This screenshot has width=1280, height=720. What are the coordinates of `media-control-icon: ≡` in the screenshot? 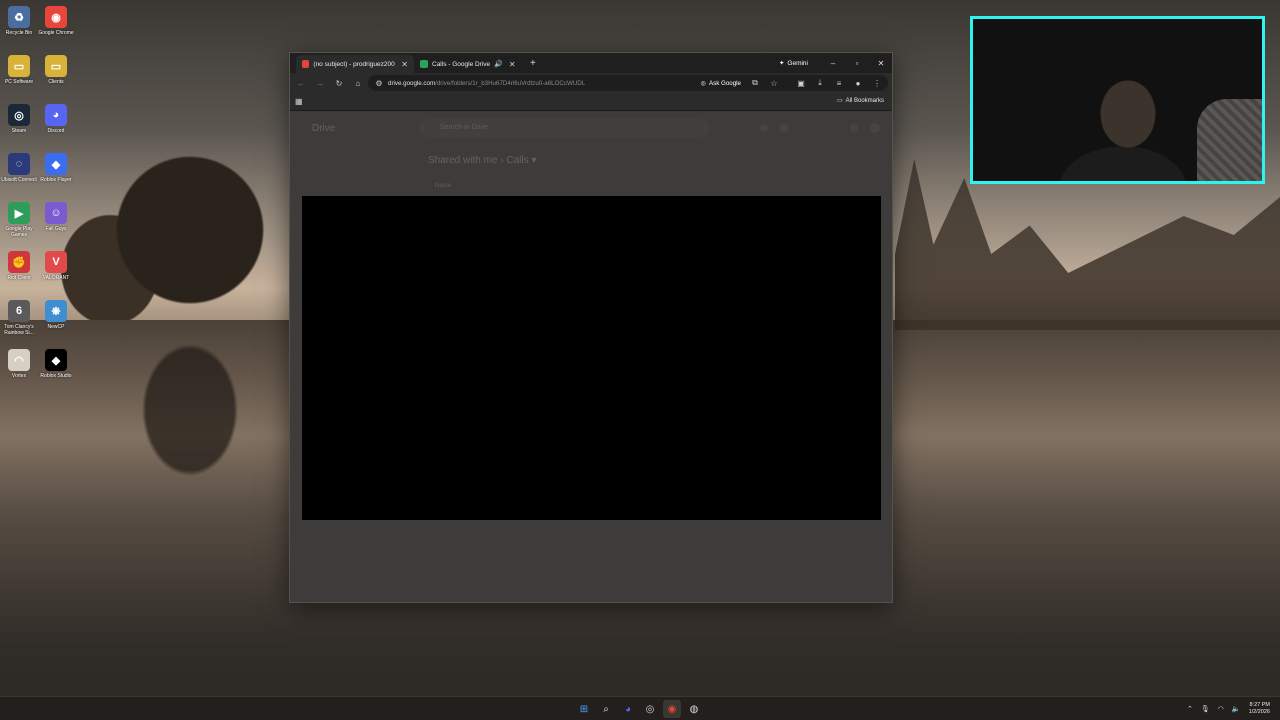 It's located at (839, 83).